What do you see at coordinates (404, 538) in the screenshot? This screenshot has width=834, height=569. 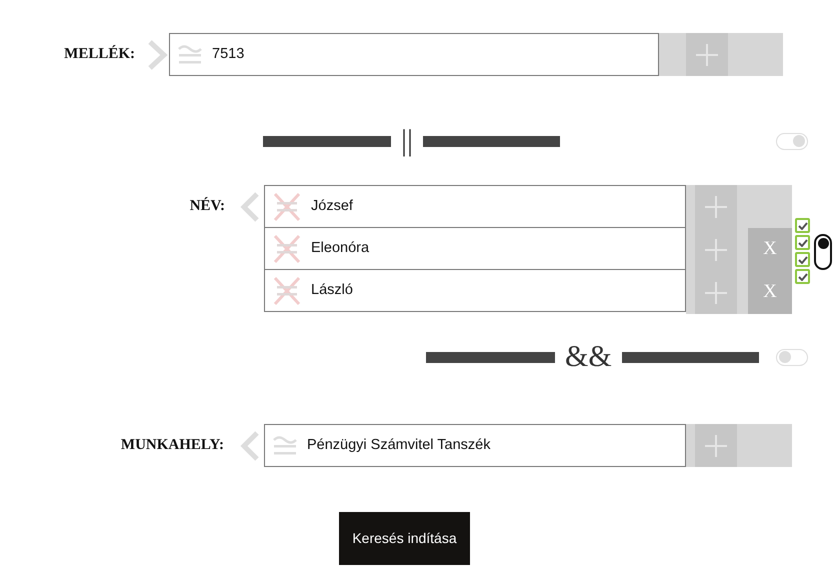 I see `search-button: Keresés indítása` at bounding box center [404, 538].